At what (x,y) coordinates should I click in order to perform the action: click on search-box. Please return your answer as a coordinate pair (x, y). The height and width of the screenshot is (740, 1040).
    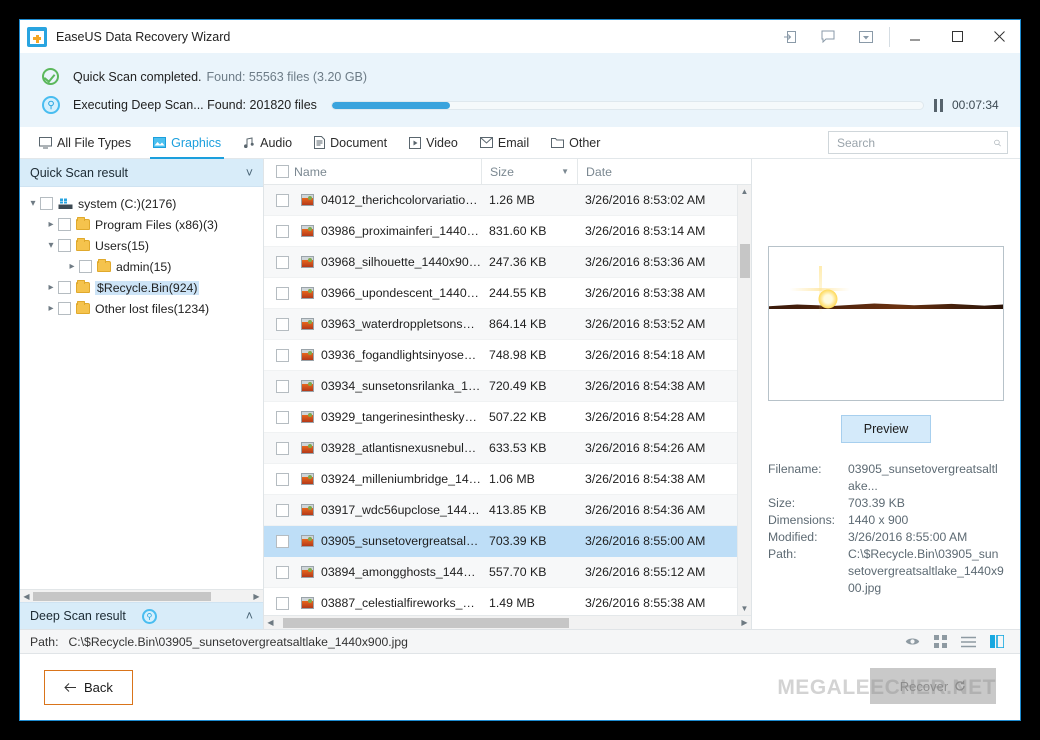
    Looking at the image, I should click on (918, 142).